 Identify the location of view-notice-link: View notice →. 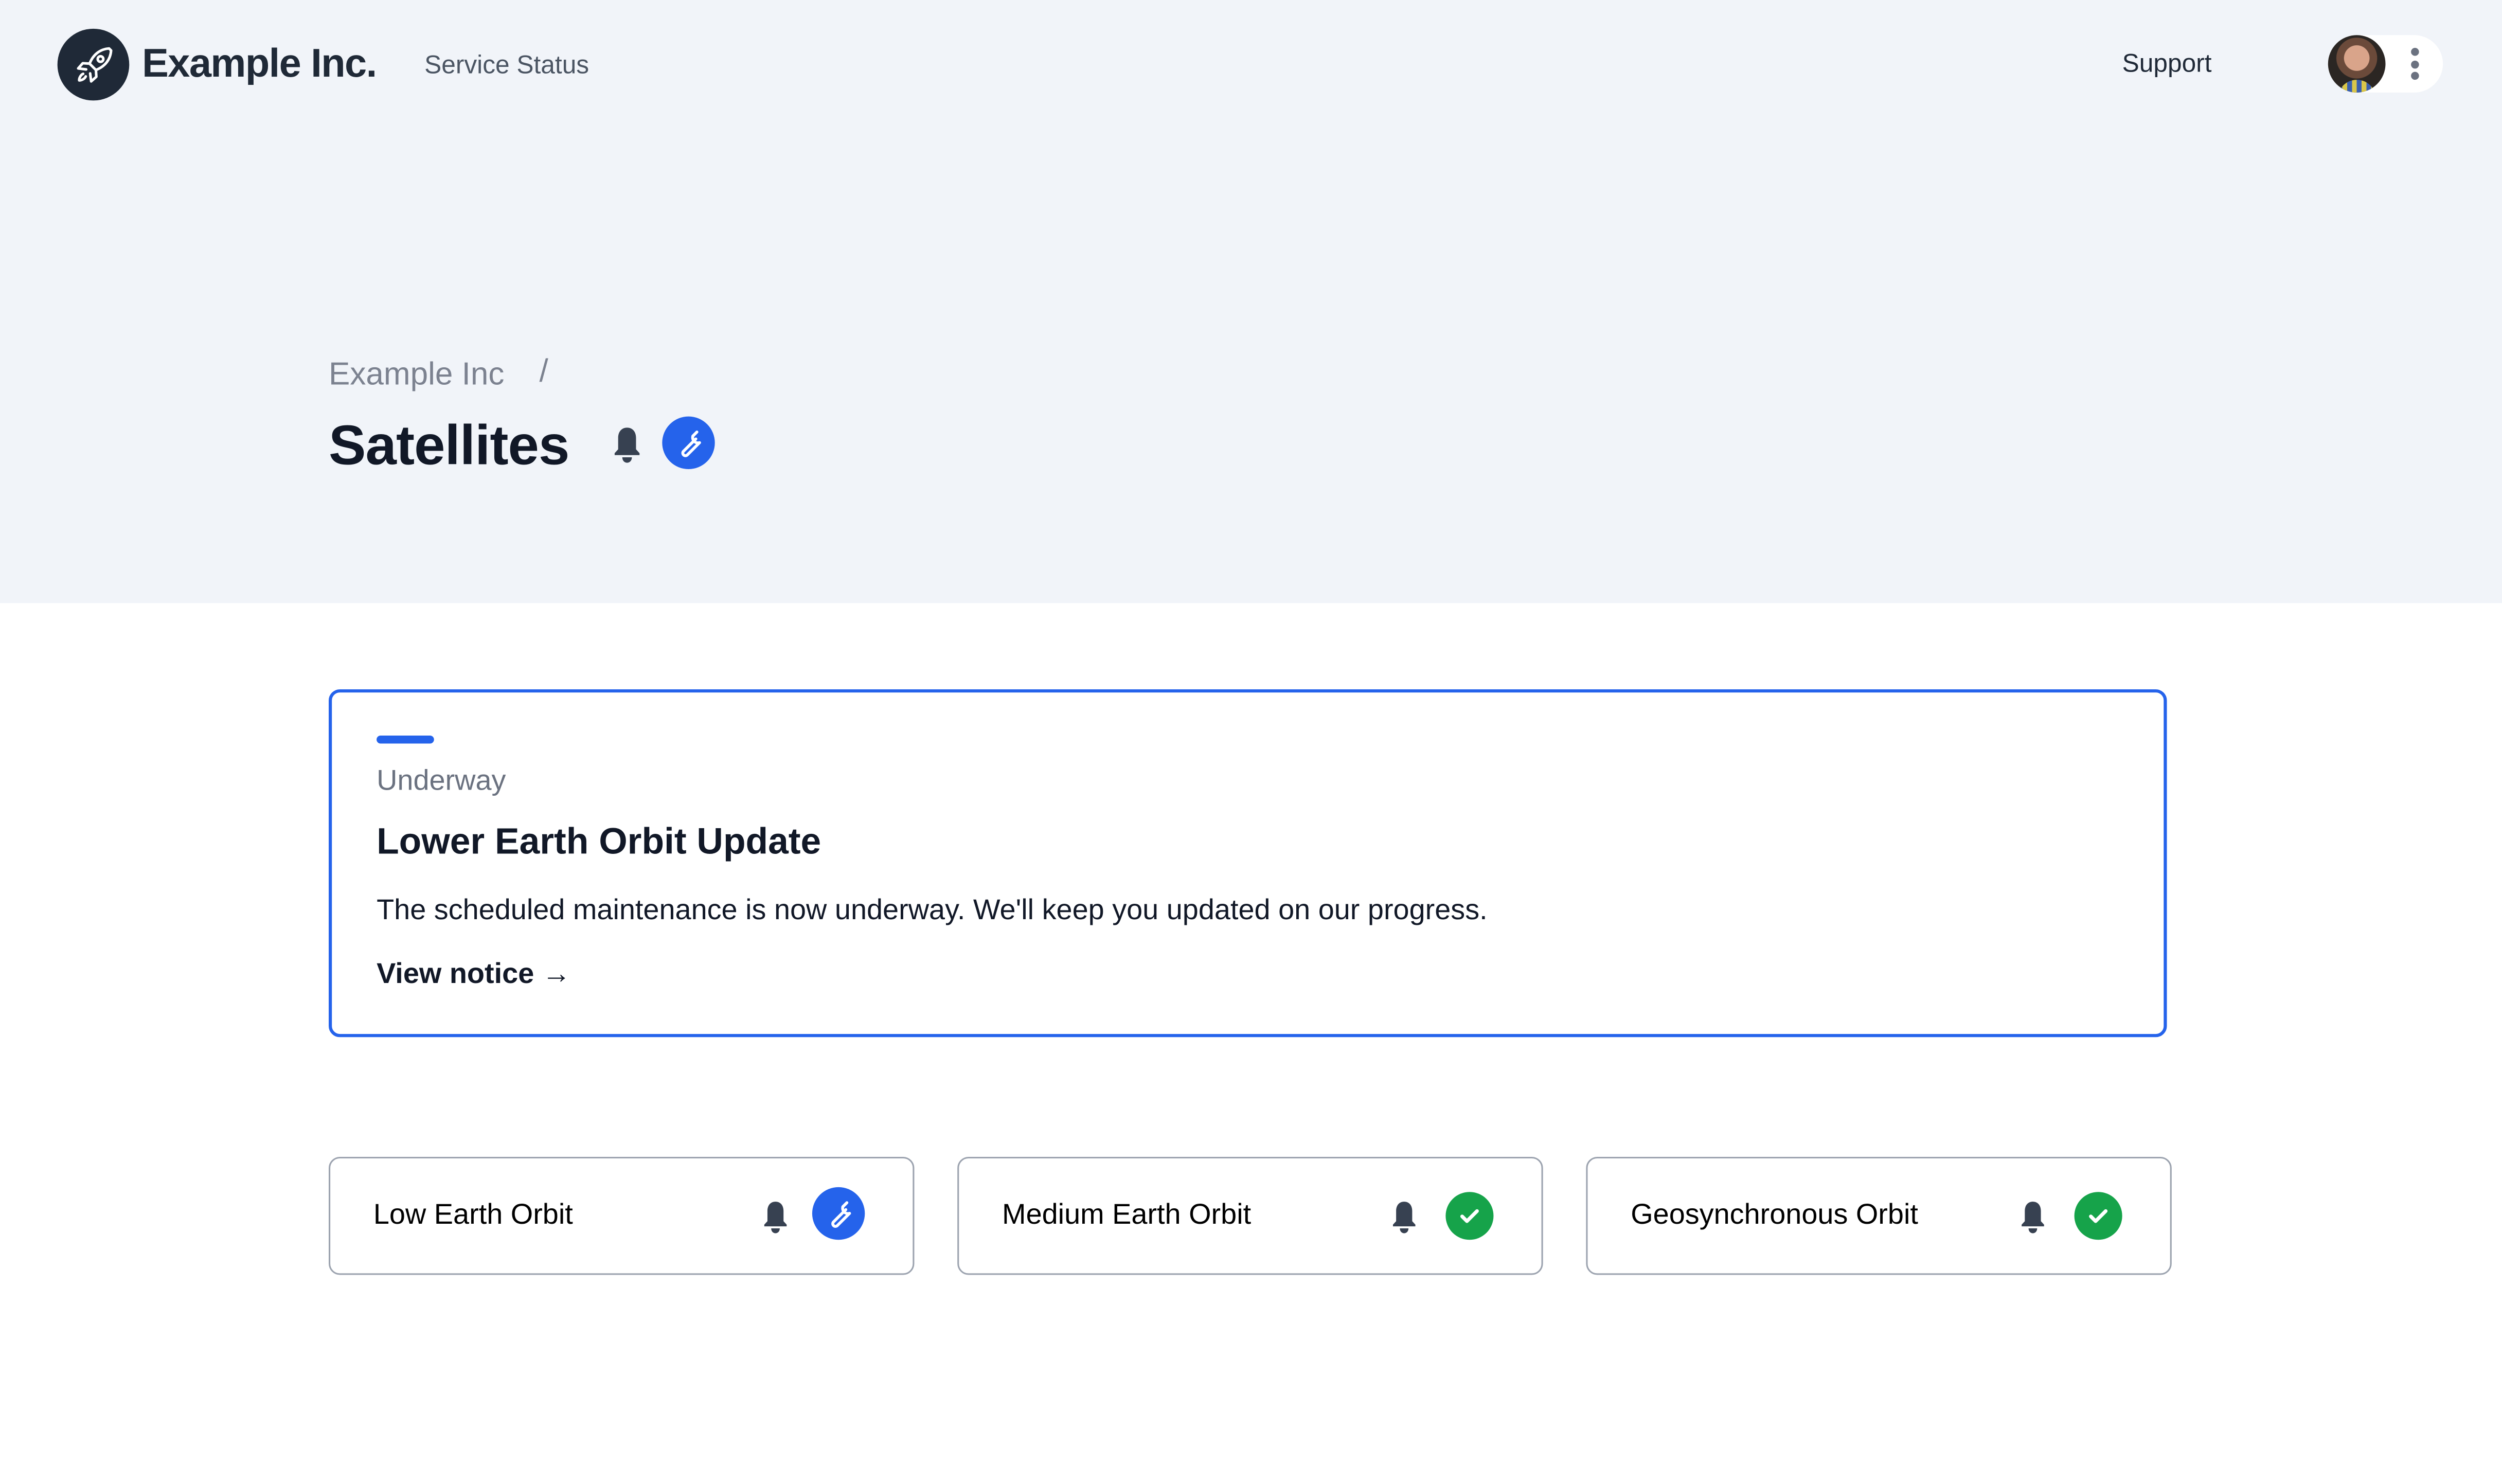
(474, 974).